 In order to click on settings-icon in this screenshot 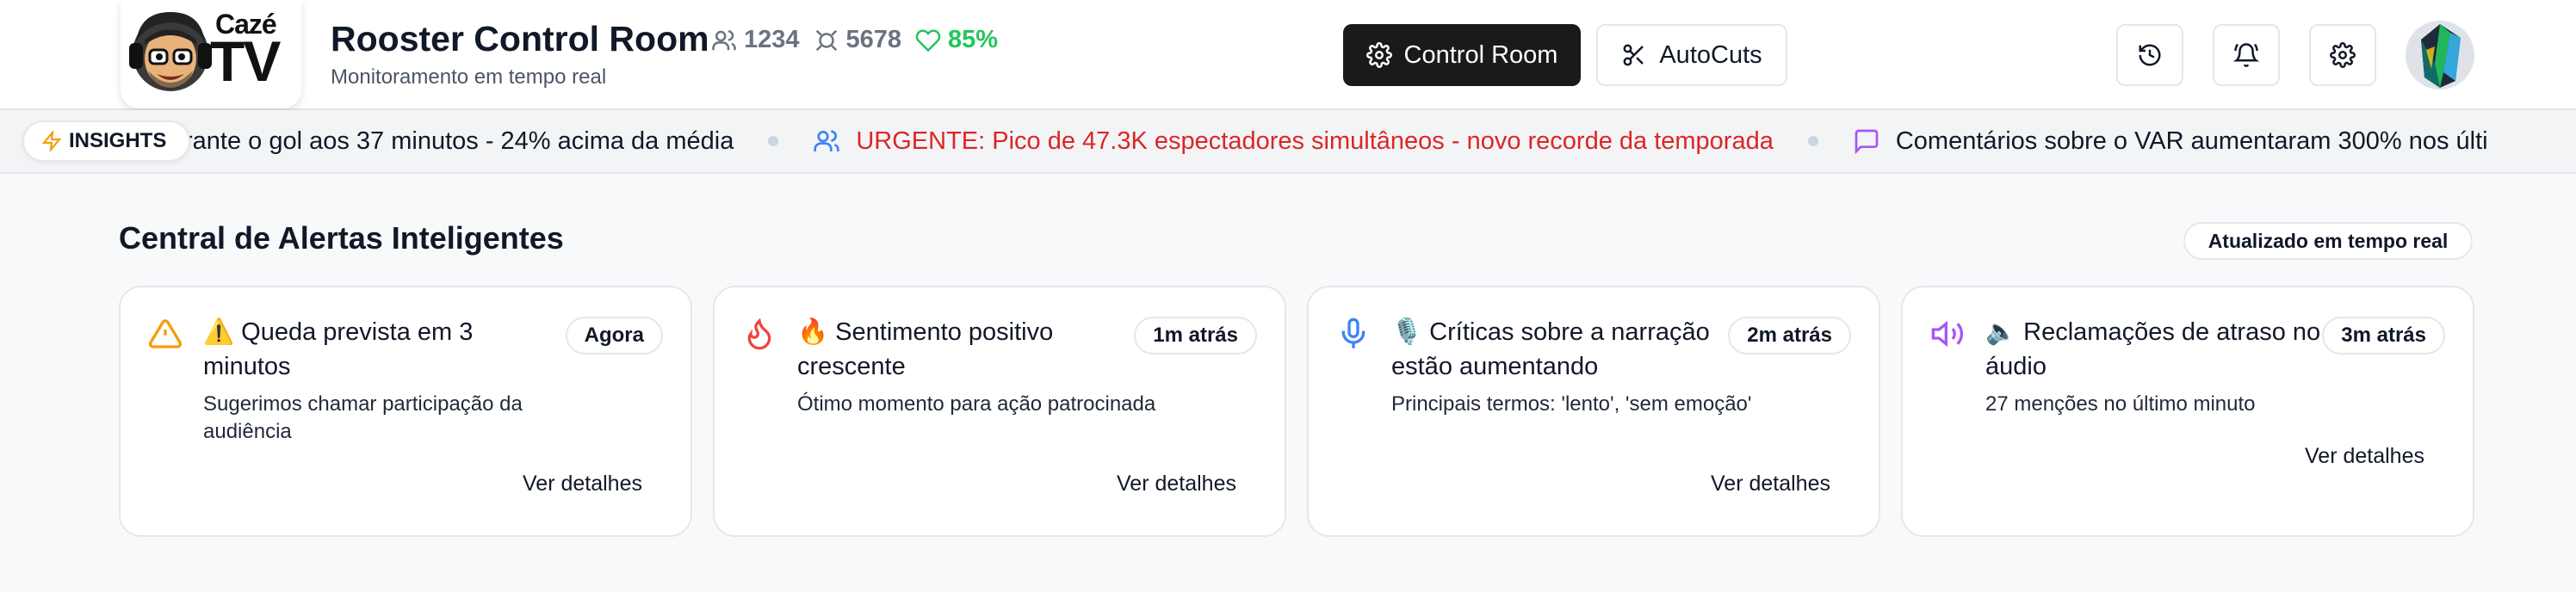, I will do `click(2343, 55)`.